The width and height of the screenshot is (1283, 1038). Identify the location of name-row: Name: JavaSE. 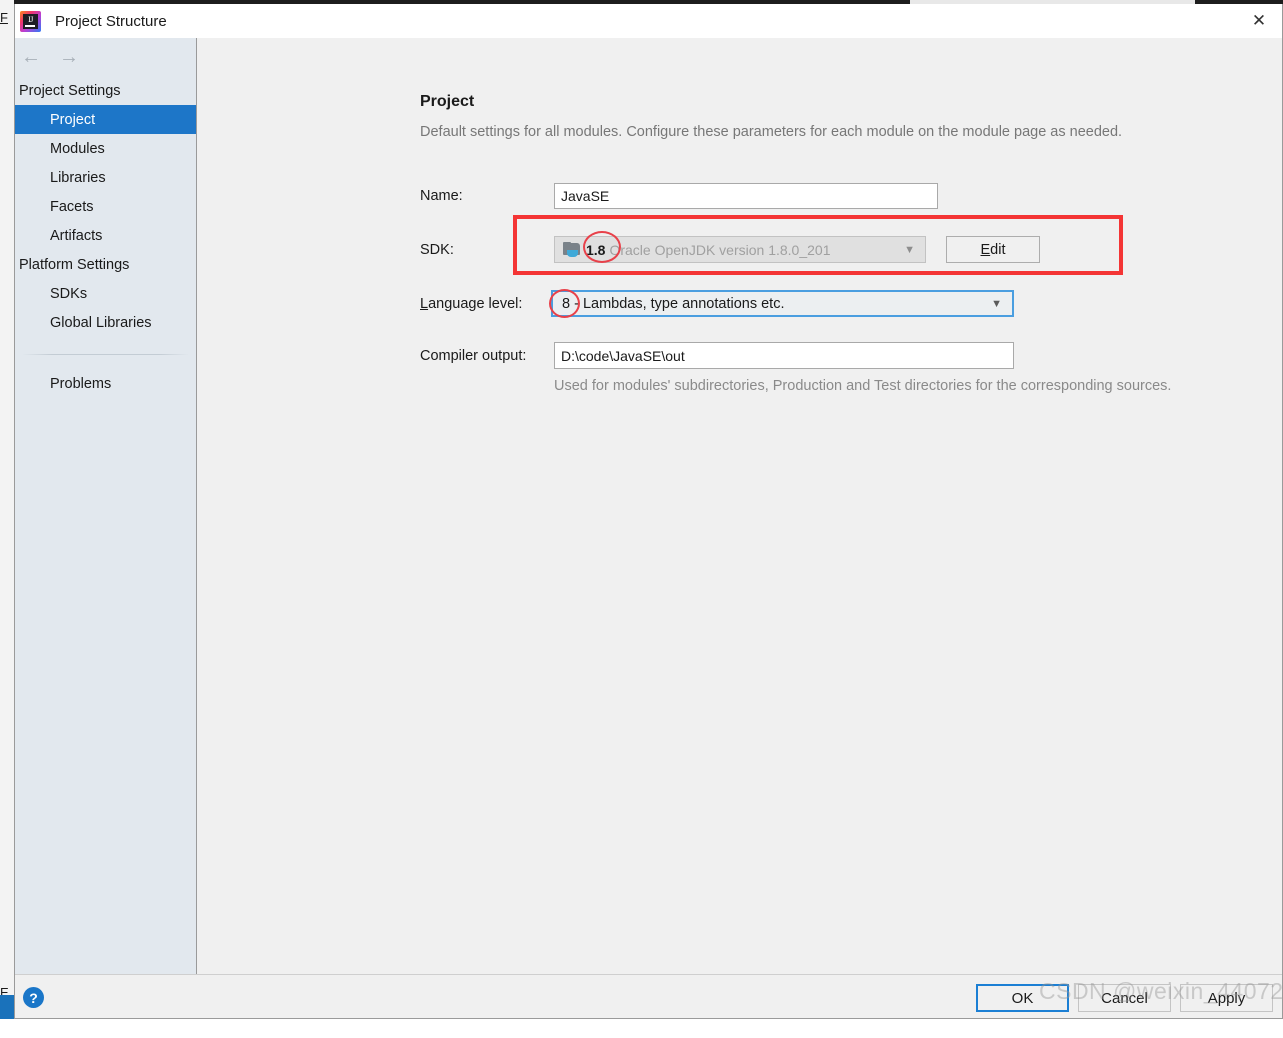
(679, 196).